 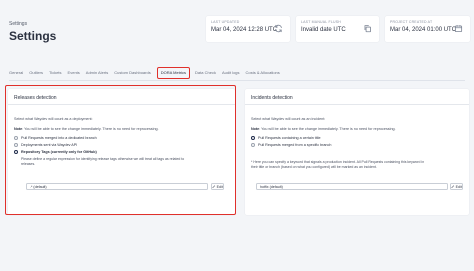 I want to click on project-created-label: PROJECT CREATED AT, so click(x=411, y=22).